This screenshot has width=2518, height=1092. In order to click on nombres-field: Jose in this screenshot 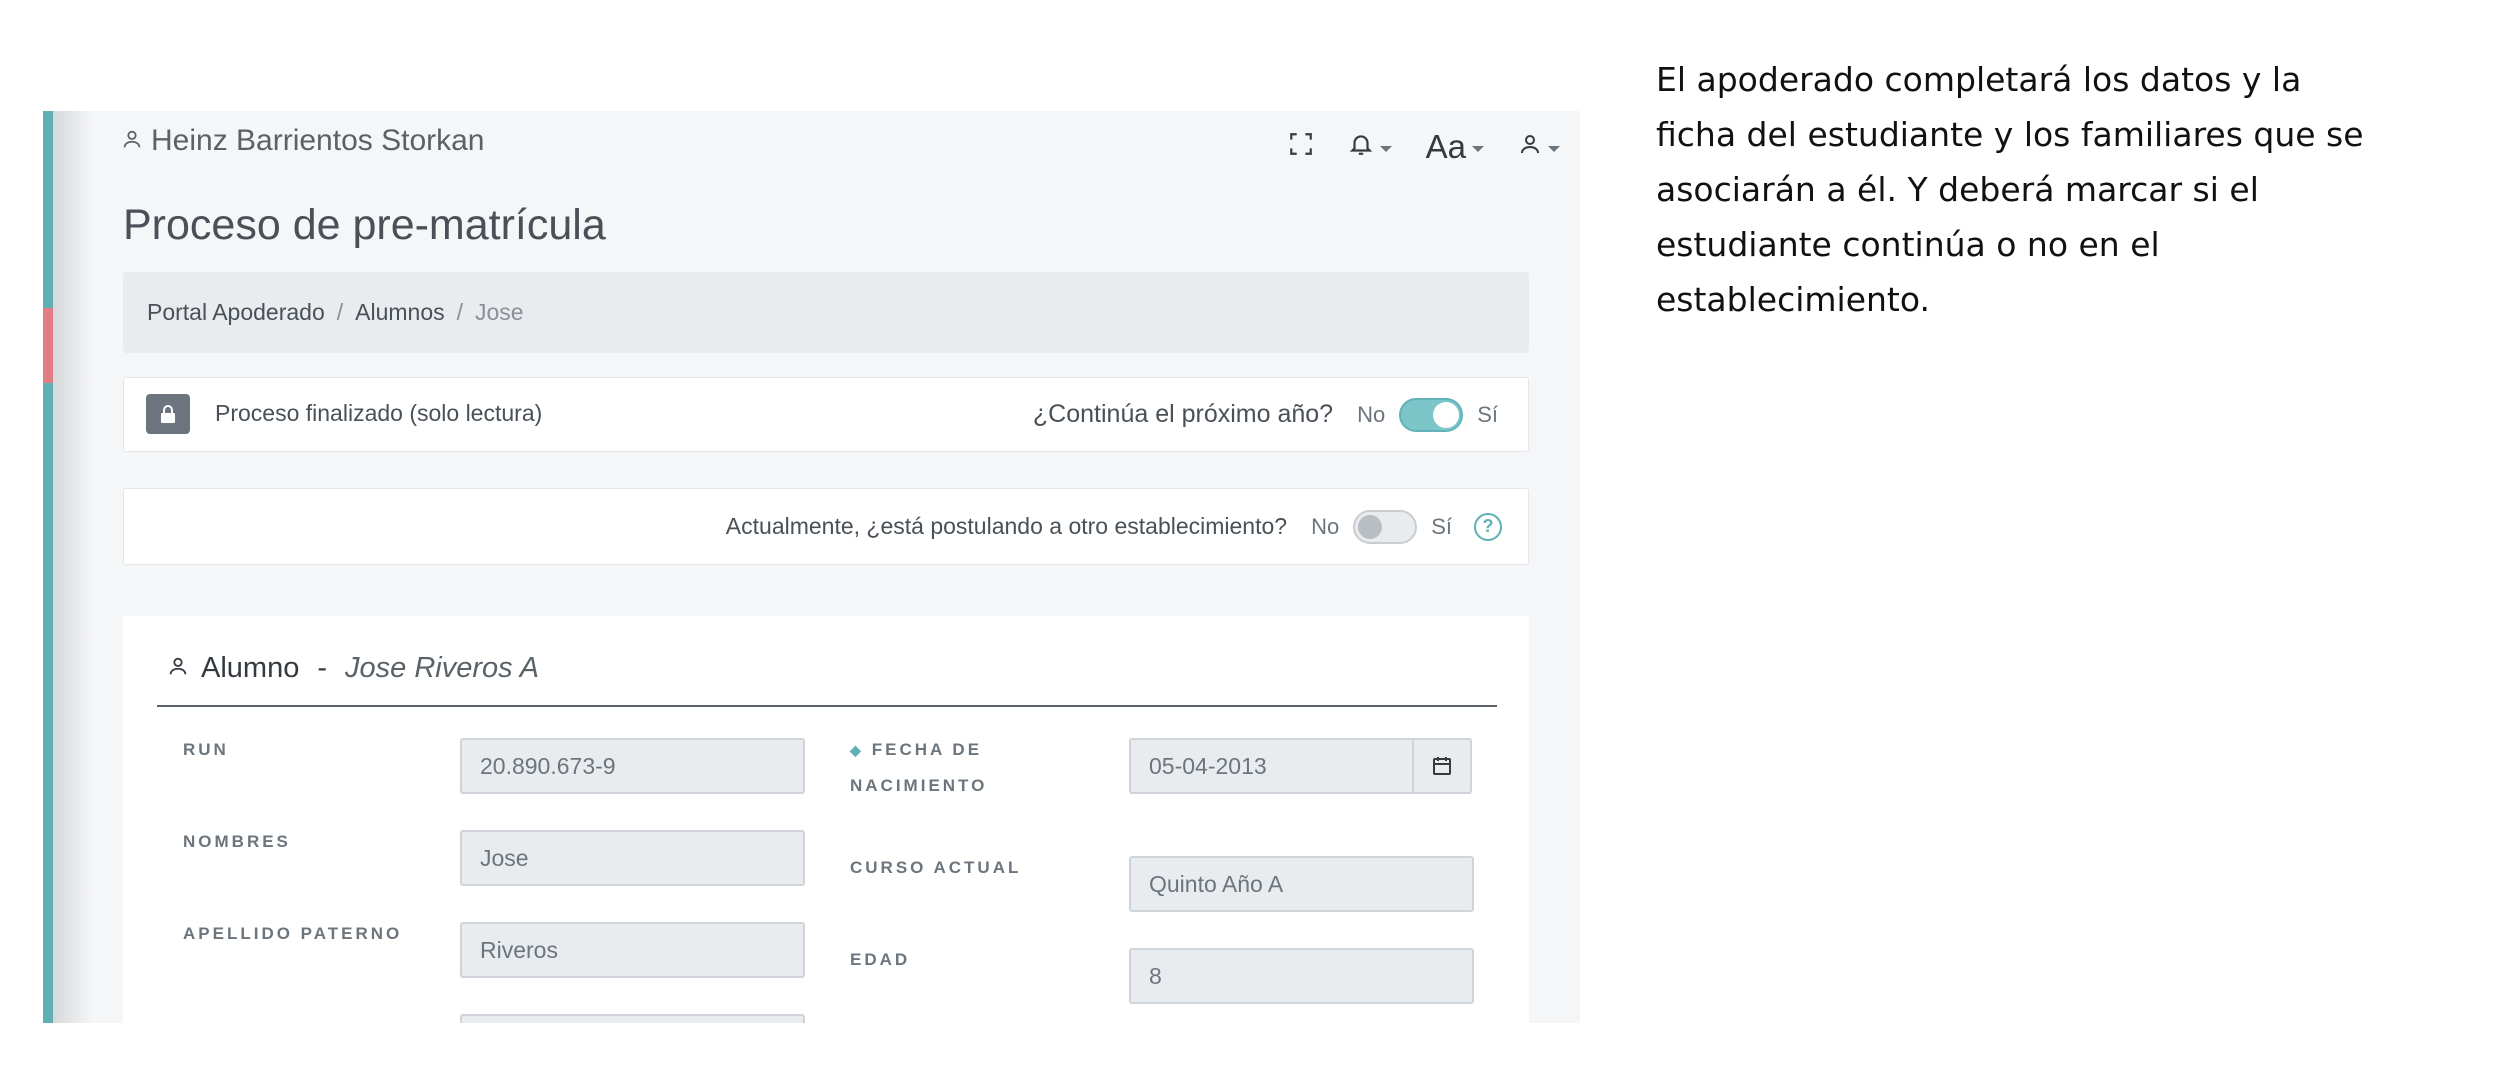, I will do `click(632, 858)`.